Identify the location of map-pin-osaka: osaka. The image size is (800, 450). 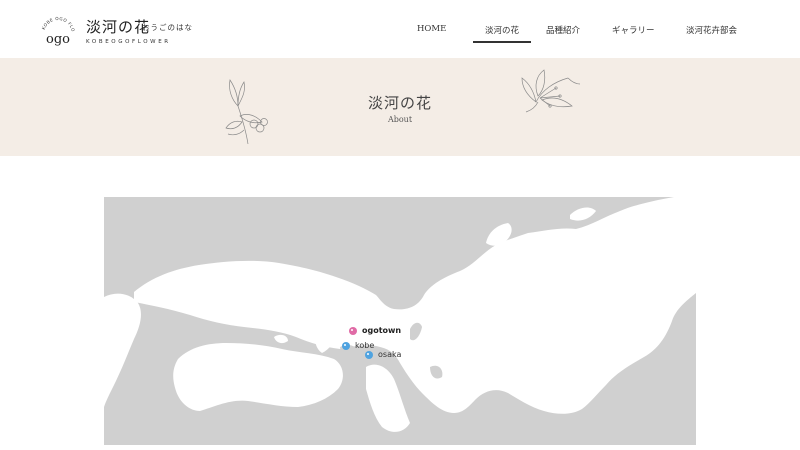
(383, 354).